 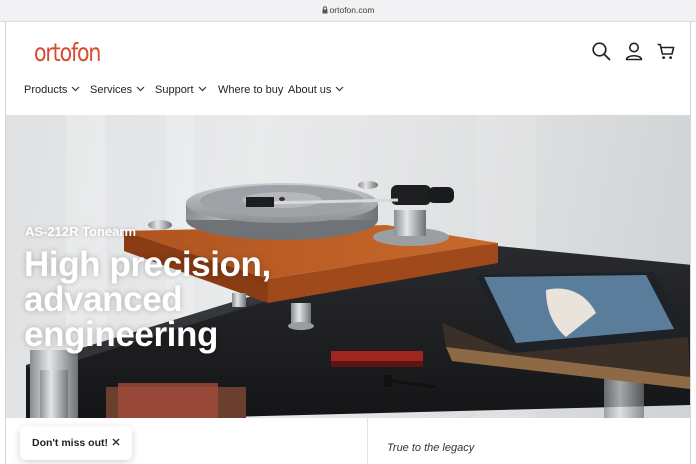 What do you see at coordinates (352, 10) in the screenshot?
I see `url-text: ortofon.com` at bounding box center [352, 10].